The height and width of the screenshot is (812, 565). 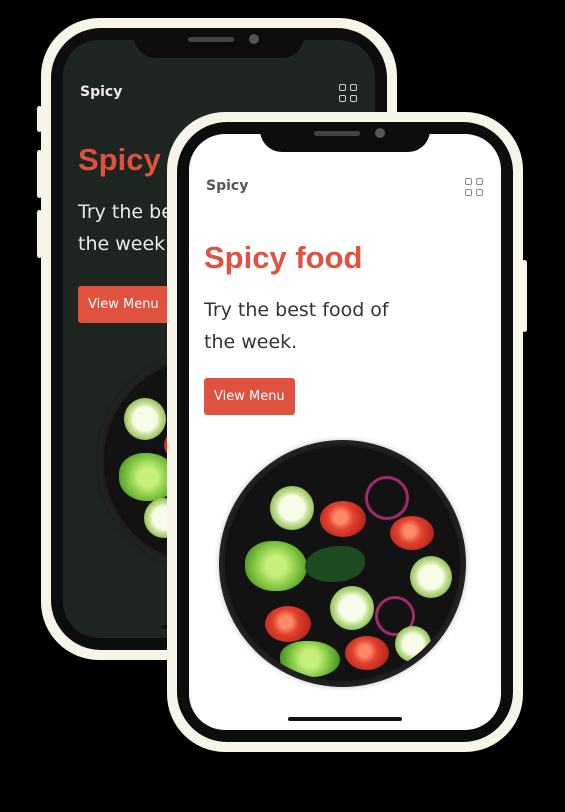 I want to click on home-indicator, so click(x=345, y=719).